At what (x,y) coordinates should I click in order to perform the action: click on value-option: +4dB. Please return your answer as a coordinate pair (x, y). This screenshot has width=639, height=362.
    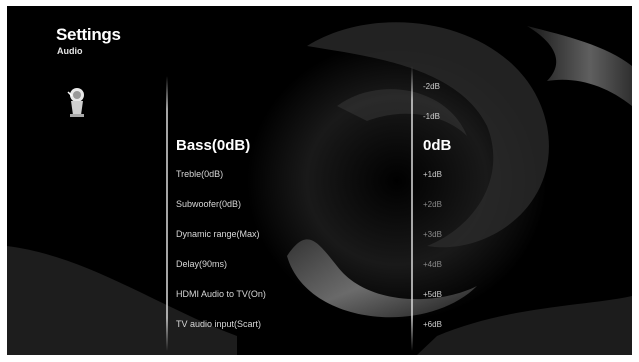
    Looking at the image, I should click on (432, 264).